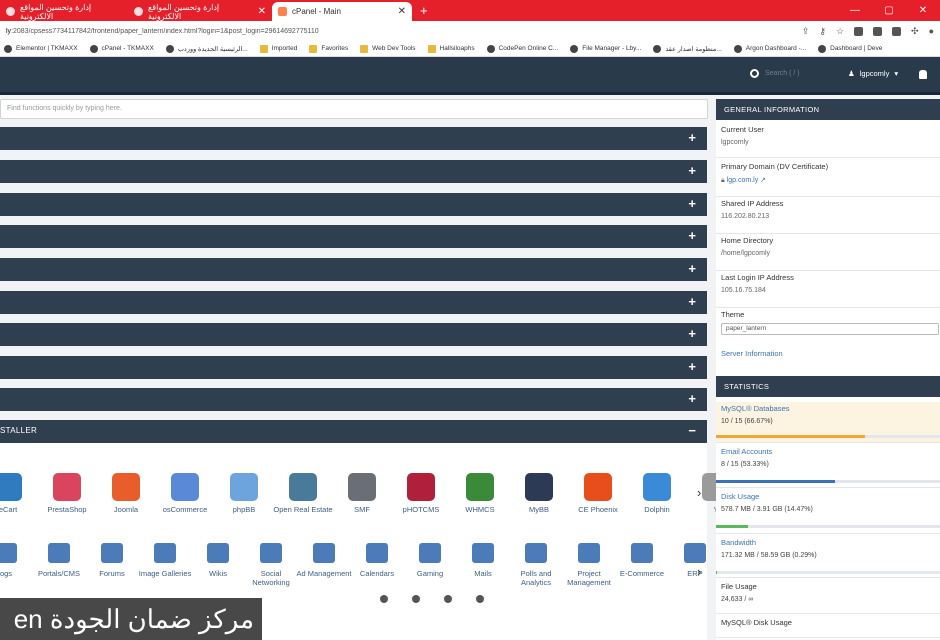  I want to click on bookmark-item: Hallsiloaphs, so click(451, 48).